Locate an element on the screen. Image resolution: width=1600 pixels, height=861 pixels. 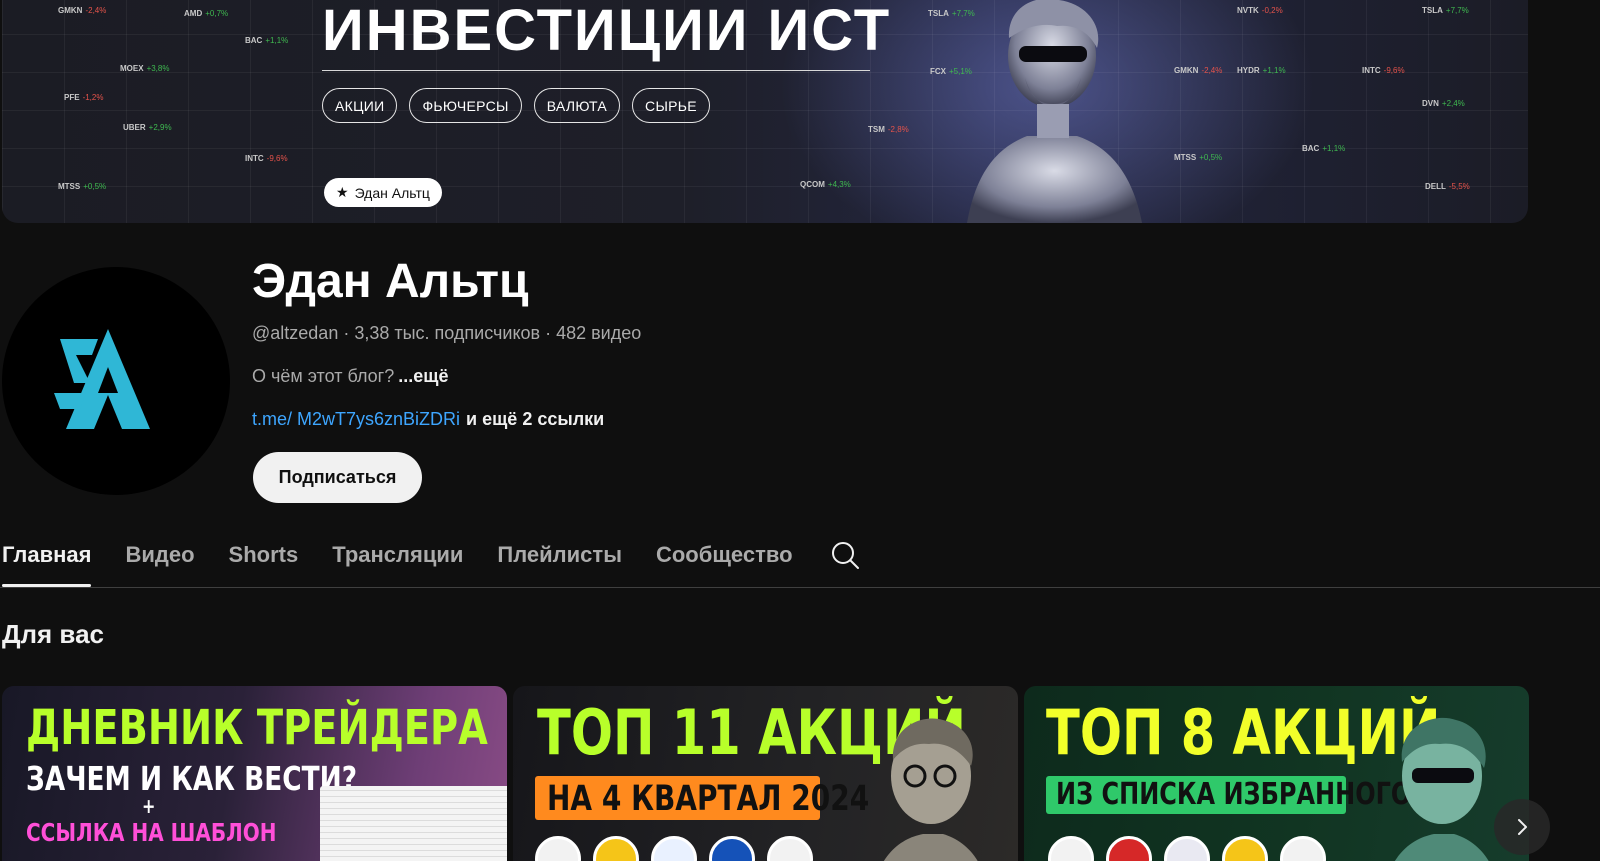
section-title: Для вас is located at coordinates (53, 634).